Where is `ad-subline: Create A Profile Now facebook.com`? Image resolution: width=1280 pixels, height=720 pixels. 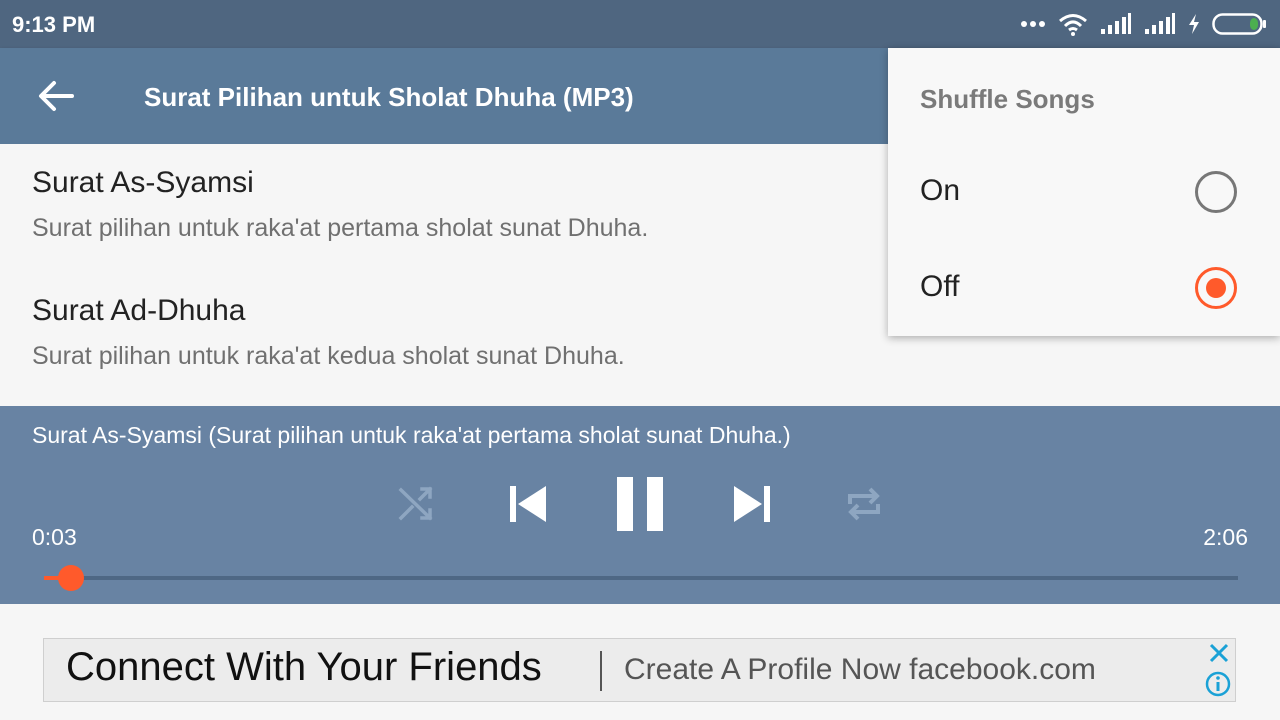 ad-subline: Create A Profile Now facebook.com is located at coordinates (860, 669).